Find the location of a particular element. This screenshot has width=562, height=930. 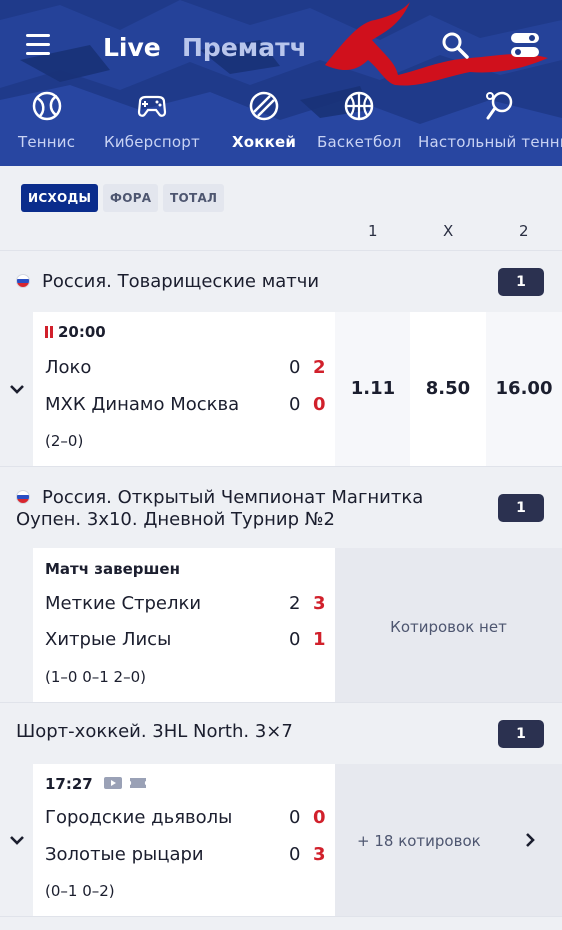

team-away: Золотые рыцари is located at coordinates (124, 854).